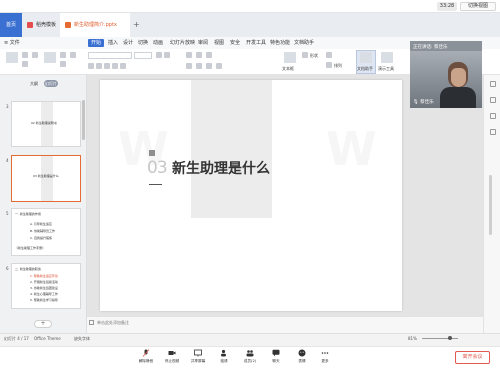  I want to click on font-size-select, so click(143, 55).